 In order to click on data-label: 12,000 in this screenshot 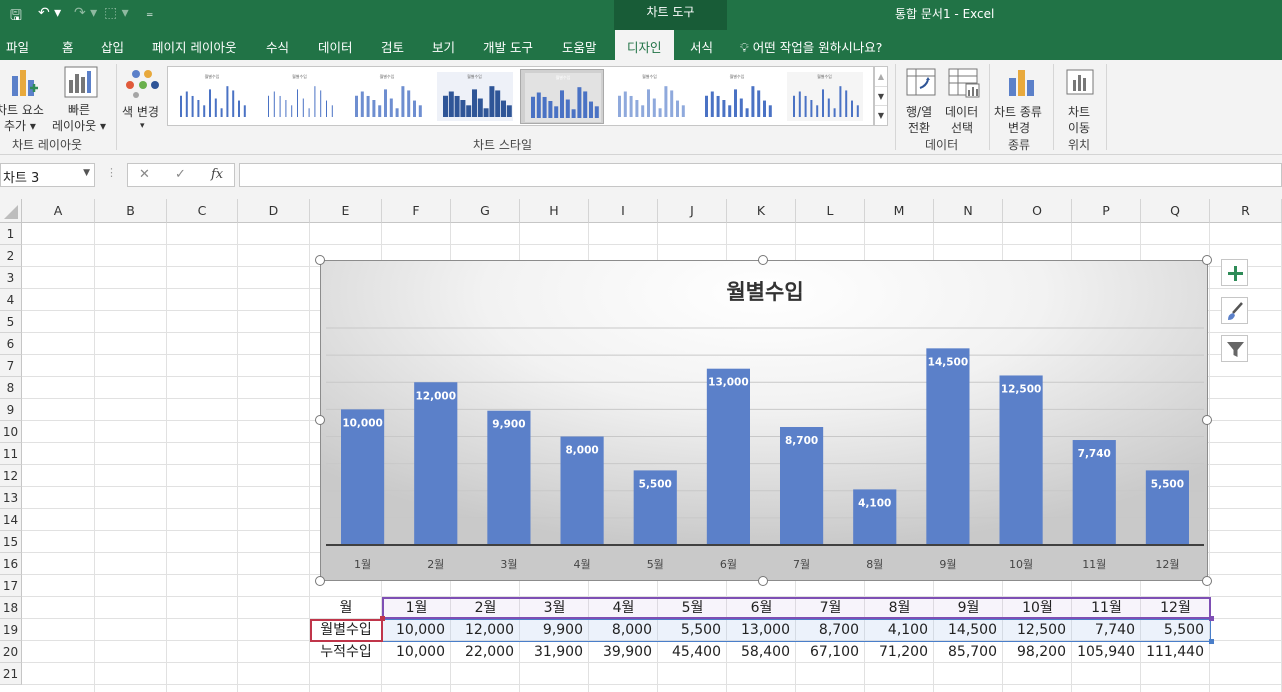, I will do `click(435, 396)`.